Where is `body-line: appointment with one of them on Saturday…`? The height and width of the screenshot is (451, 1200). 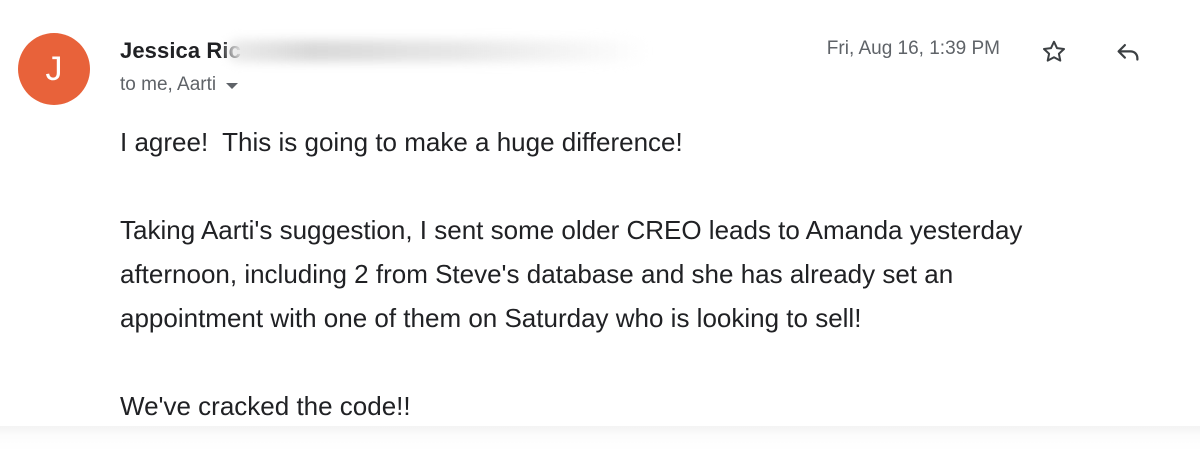 body-line: appointment with one of them on Saturday… is located at coordinates (491, 318).